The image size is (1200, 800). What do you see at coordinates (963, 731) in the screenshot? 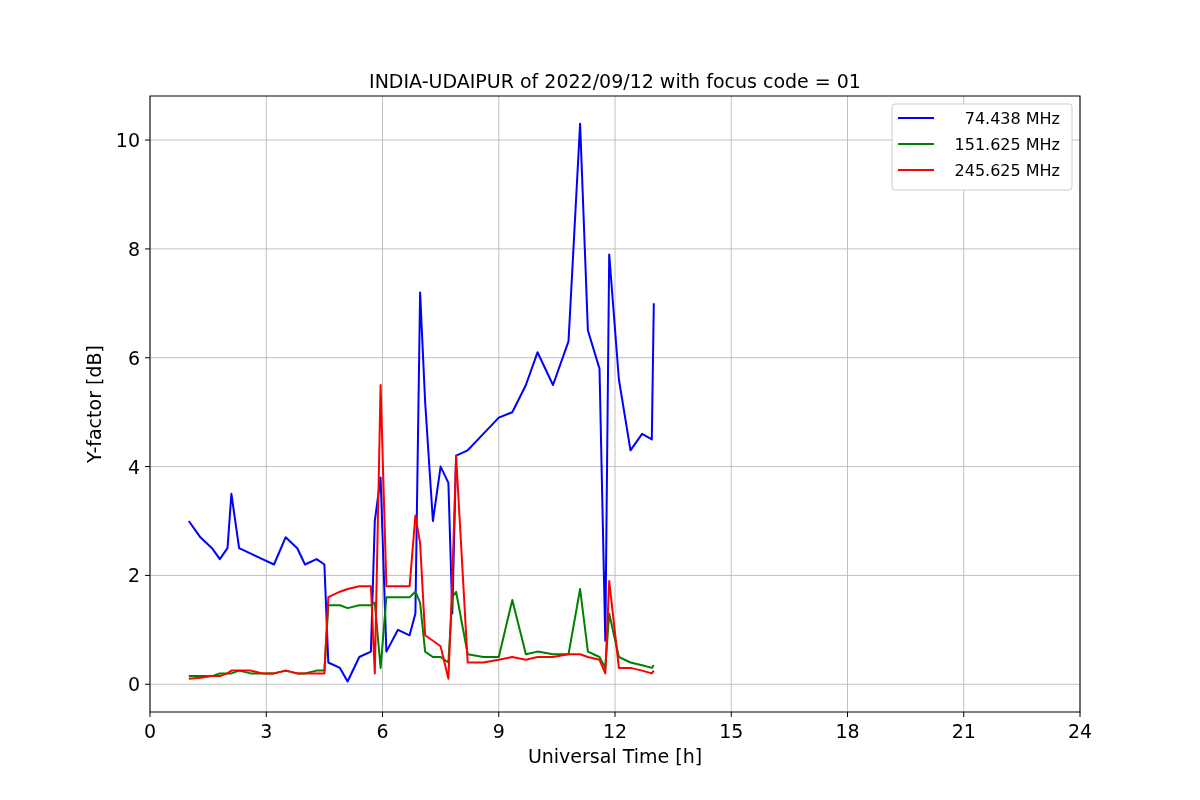
I see `tick-label: 21` at bounding box center [963, 731].